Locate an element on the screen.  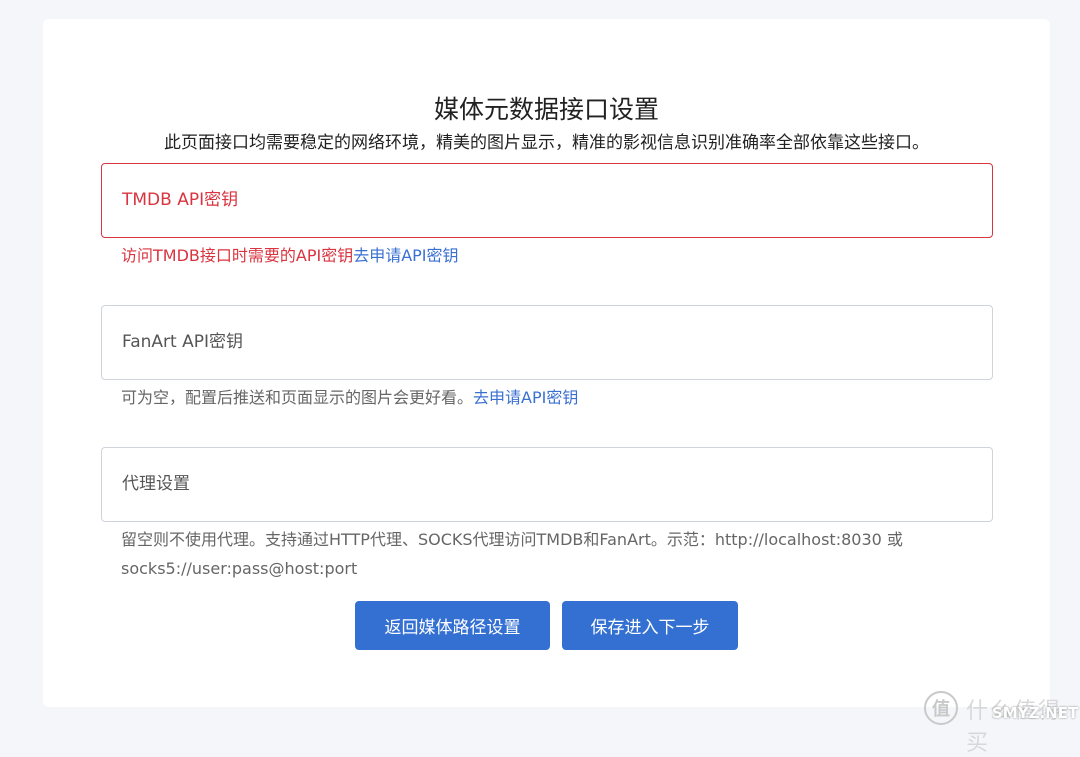
tmdb-api-key-field: TMDB API密钥 is located at coordinates (547, 200).